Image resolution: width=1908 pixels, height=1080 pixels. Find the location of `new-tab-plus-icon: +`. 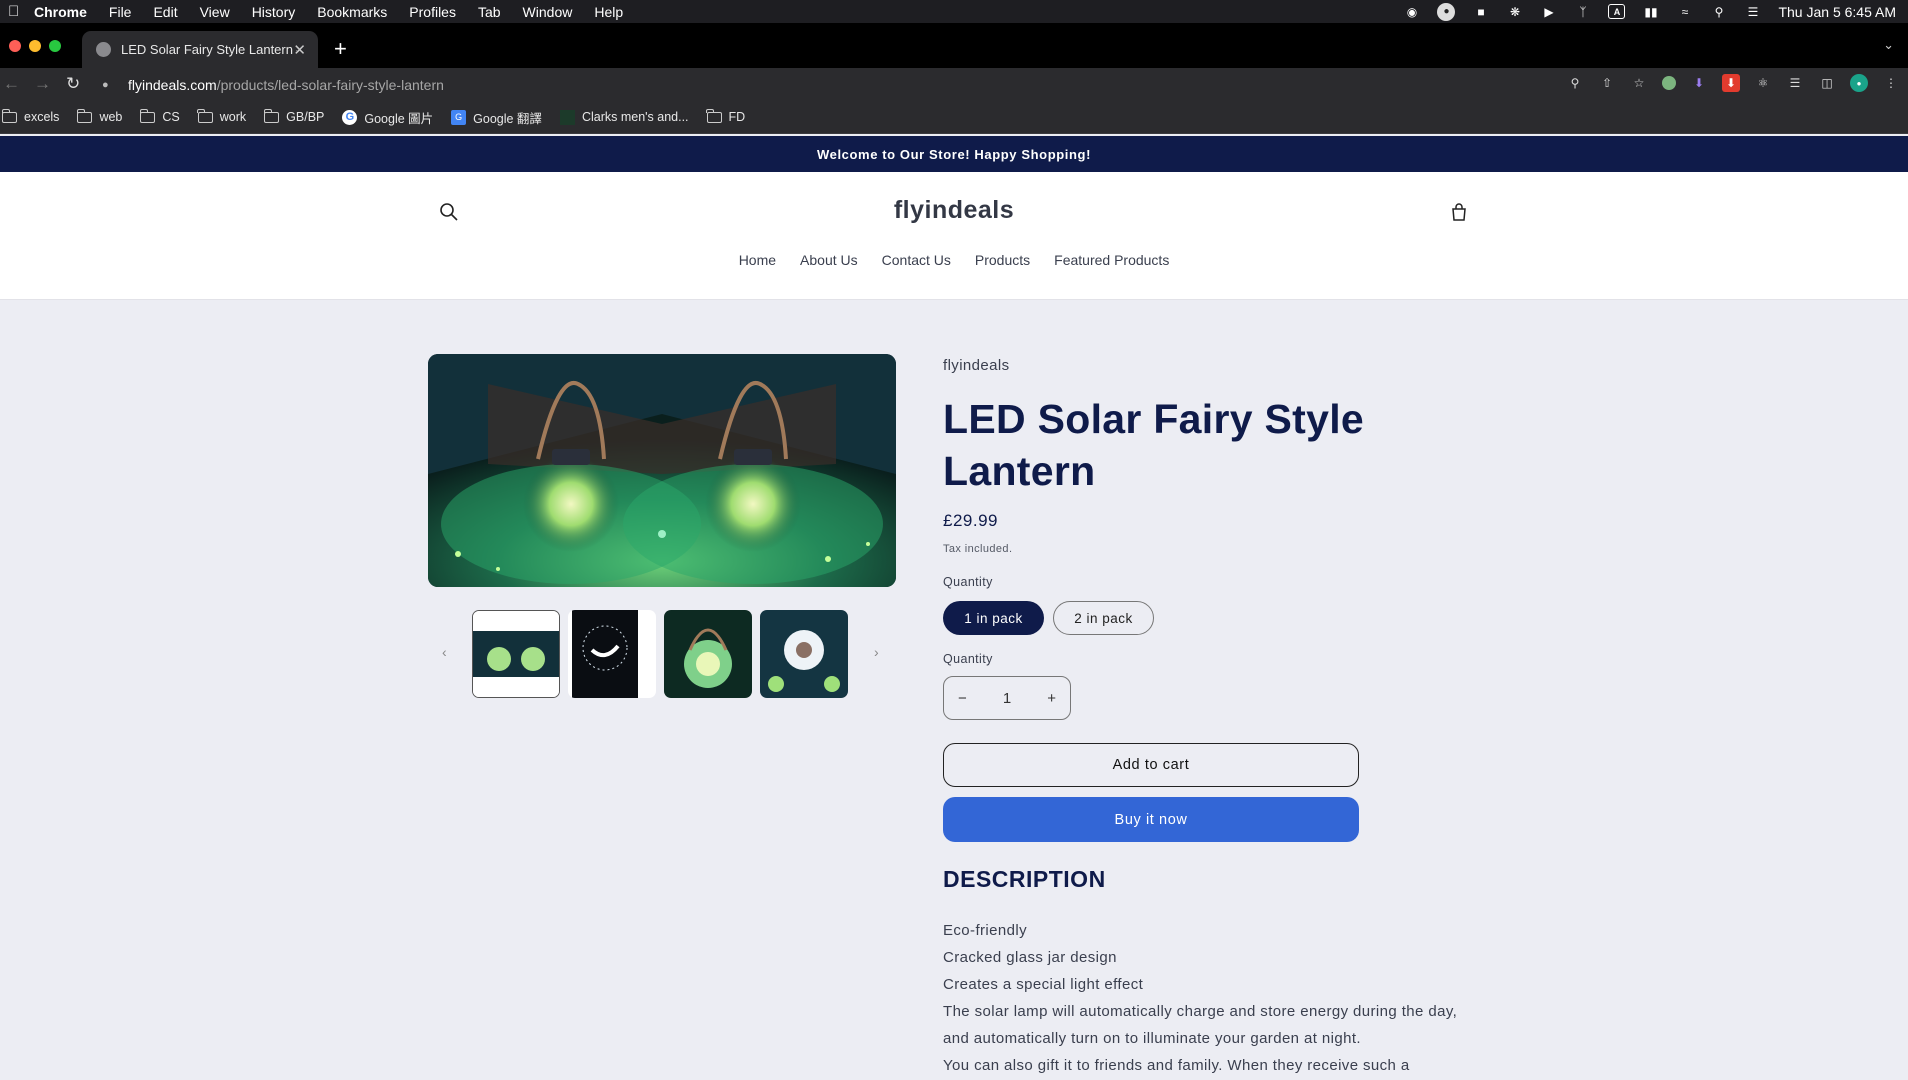

new-tab-plus-icon: + is located at coordinates (340, 49).